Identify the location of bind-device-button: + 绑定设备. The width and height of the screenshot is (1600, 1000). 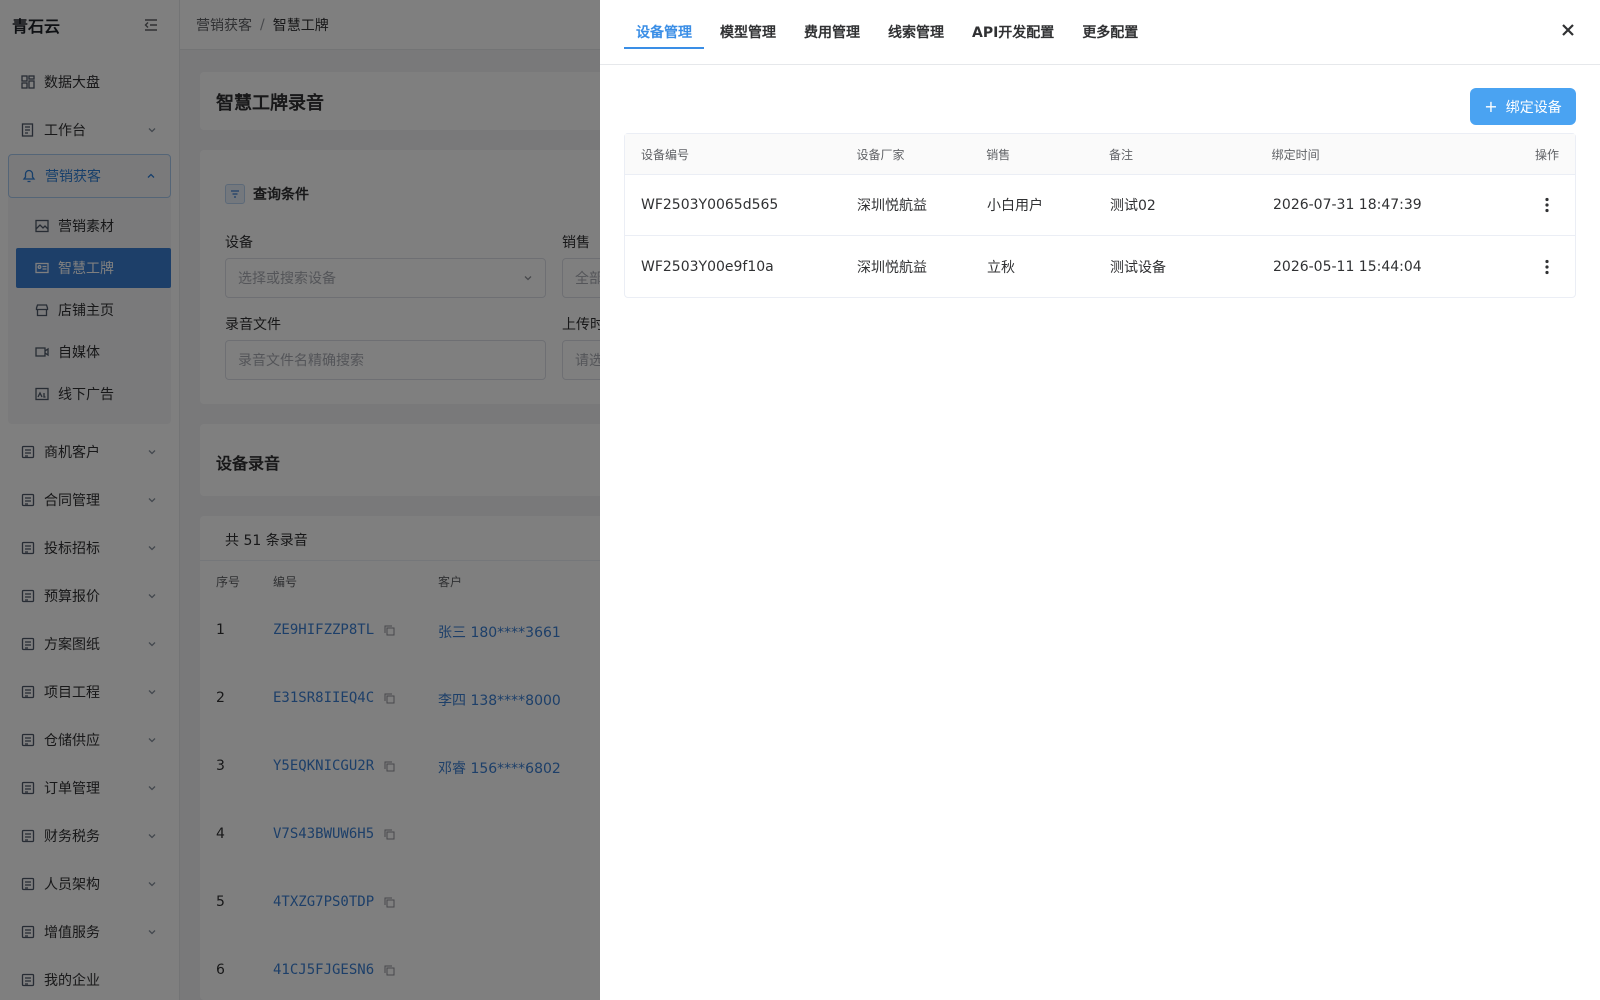
(1523, 106).